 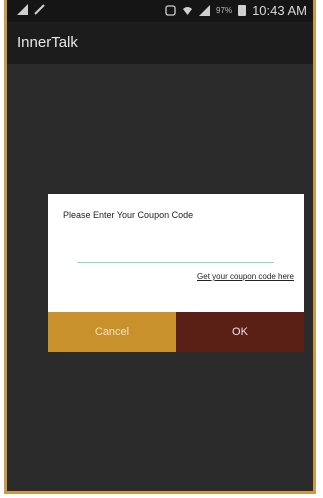 I want to click on status-bar: 97% 10:43 AM, so click(x=160, y=11).